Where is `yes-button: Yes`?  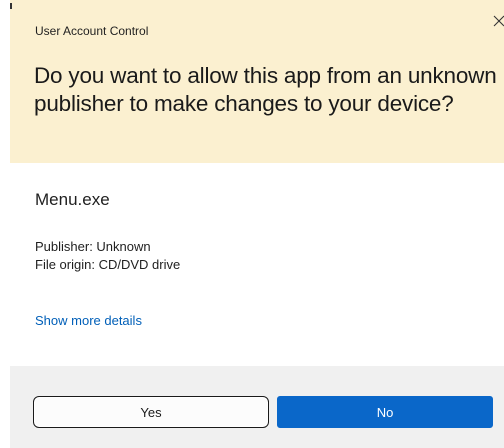
yes-button: Yes is located at coordinates (151, 412).